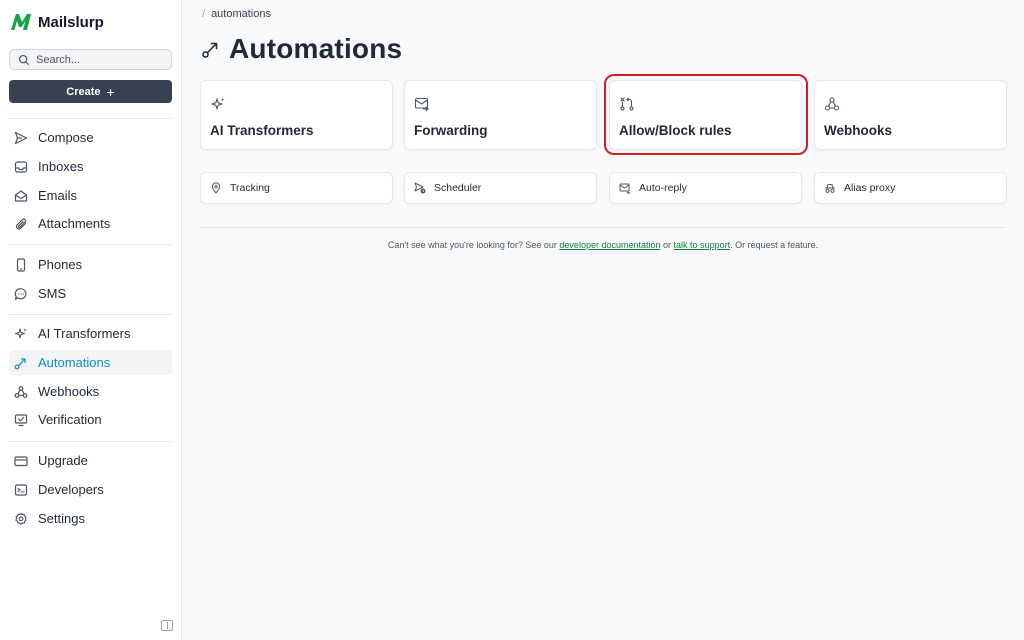  Describe the element at coordinates (500, 188) in the screenshot. I see `card-scheduler: Scheduler` at that location.